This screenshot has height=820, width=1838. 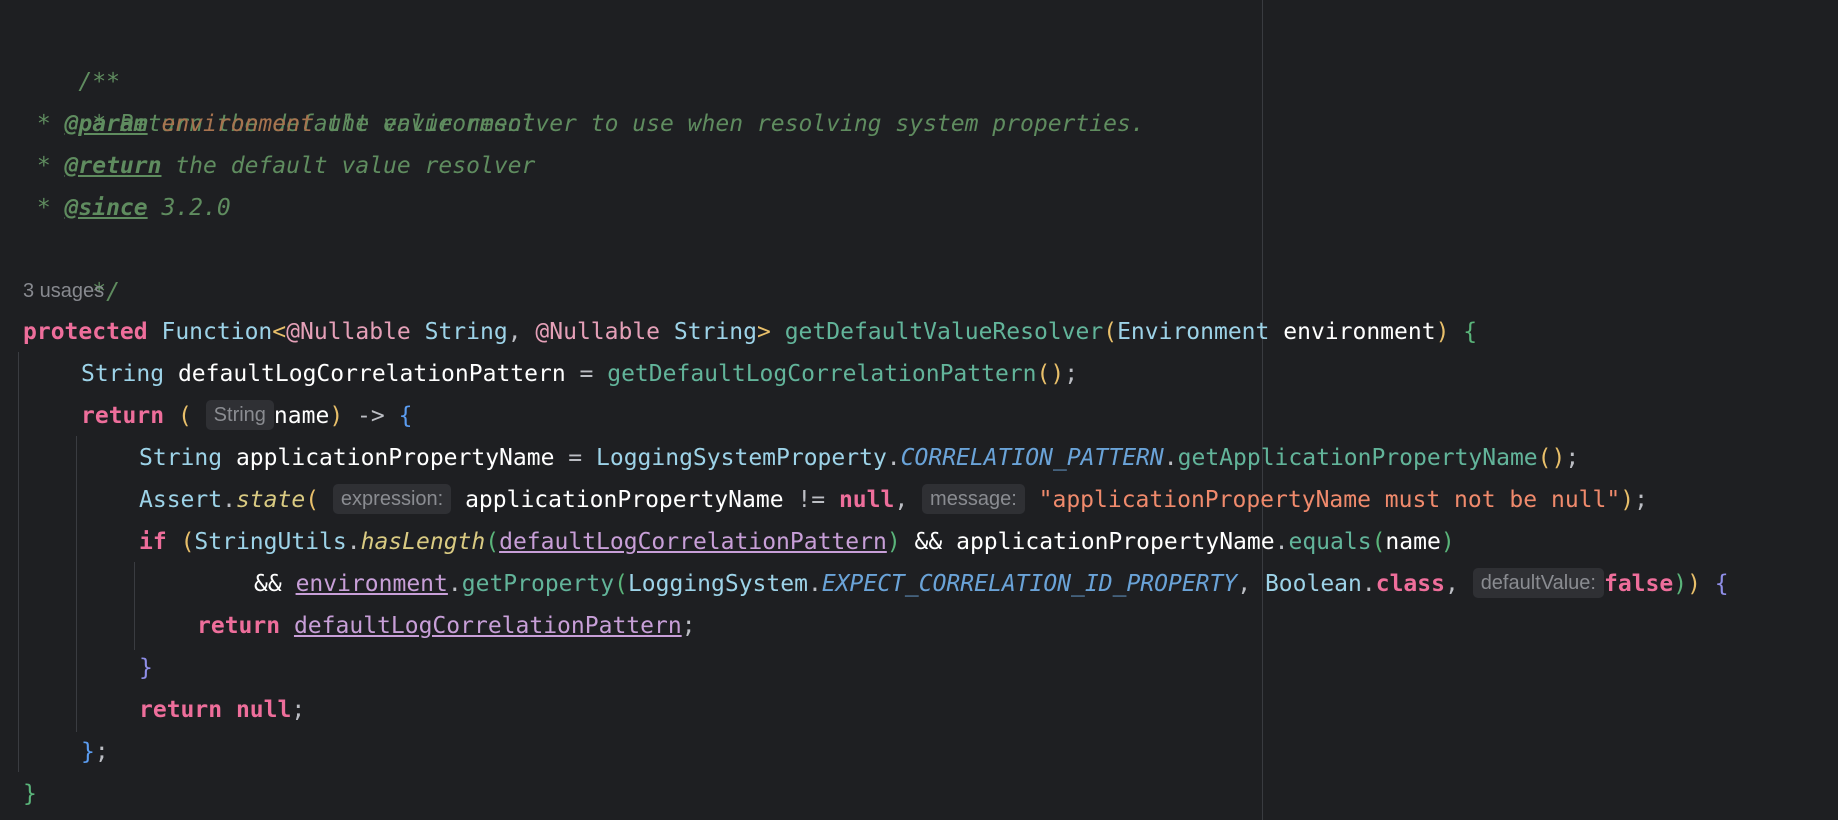 I want to click on code-line: return defaultLogCorrelationPattern;, so click(x=446, y=626).